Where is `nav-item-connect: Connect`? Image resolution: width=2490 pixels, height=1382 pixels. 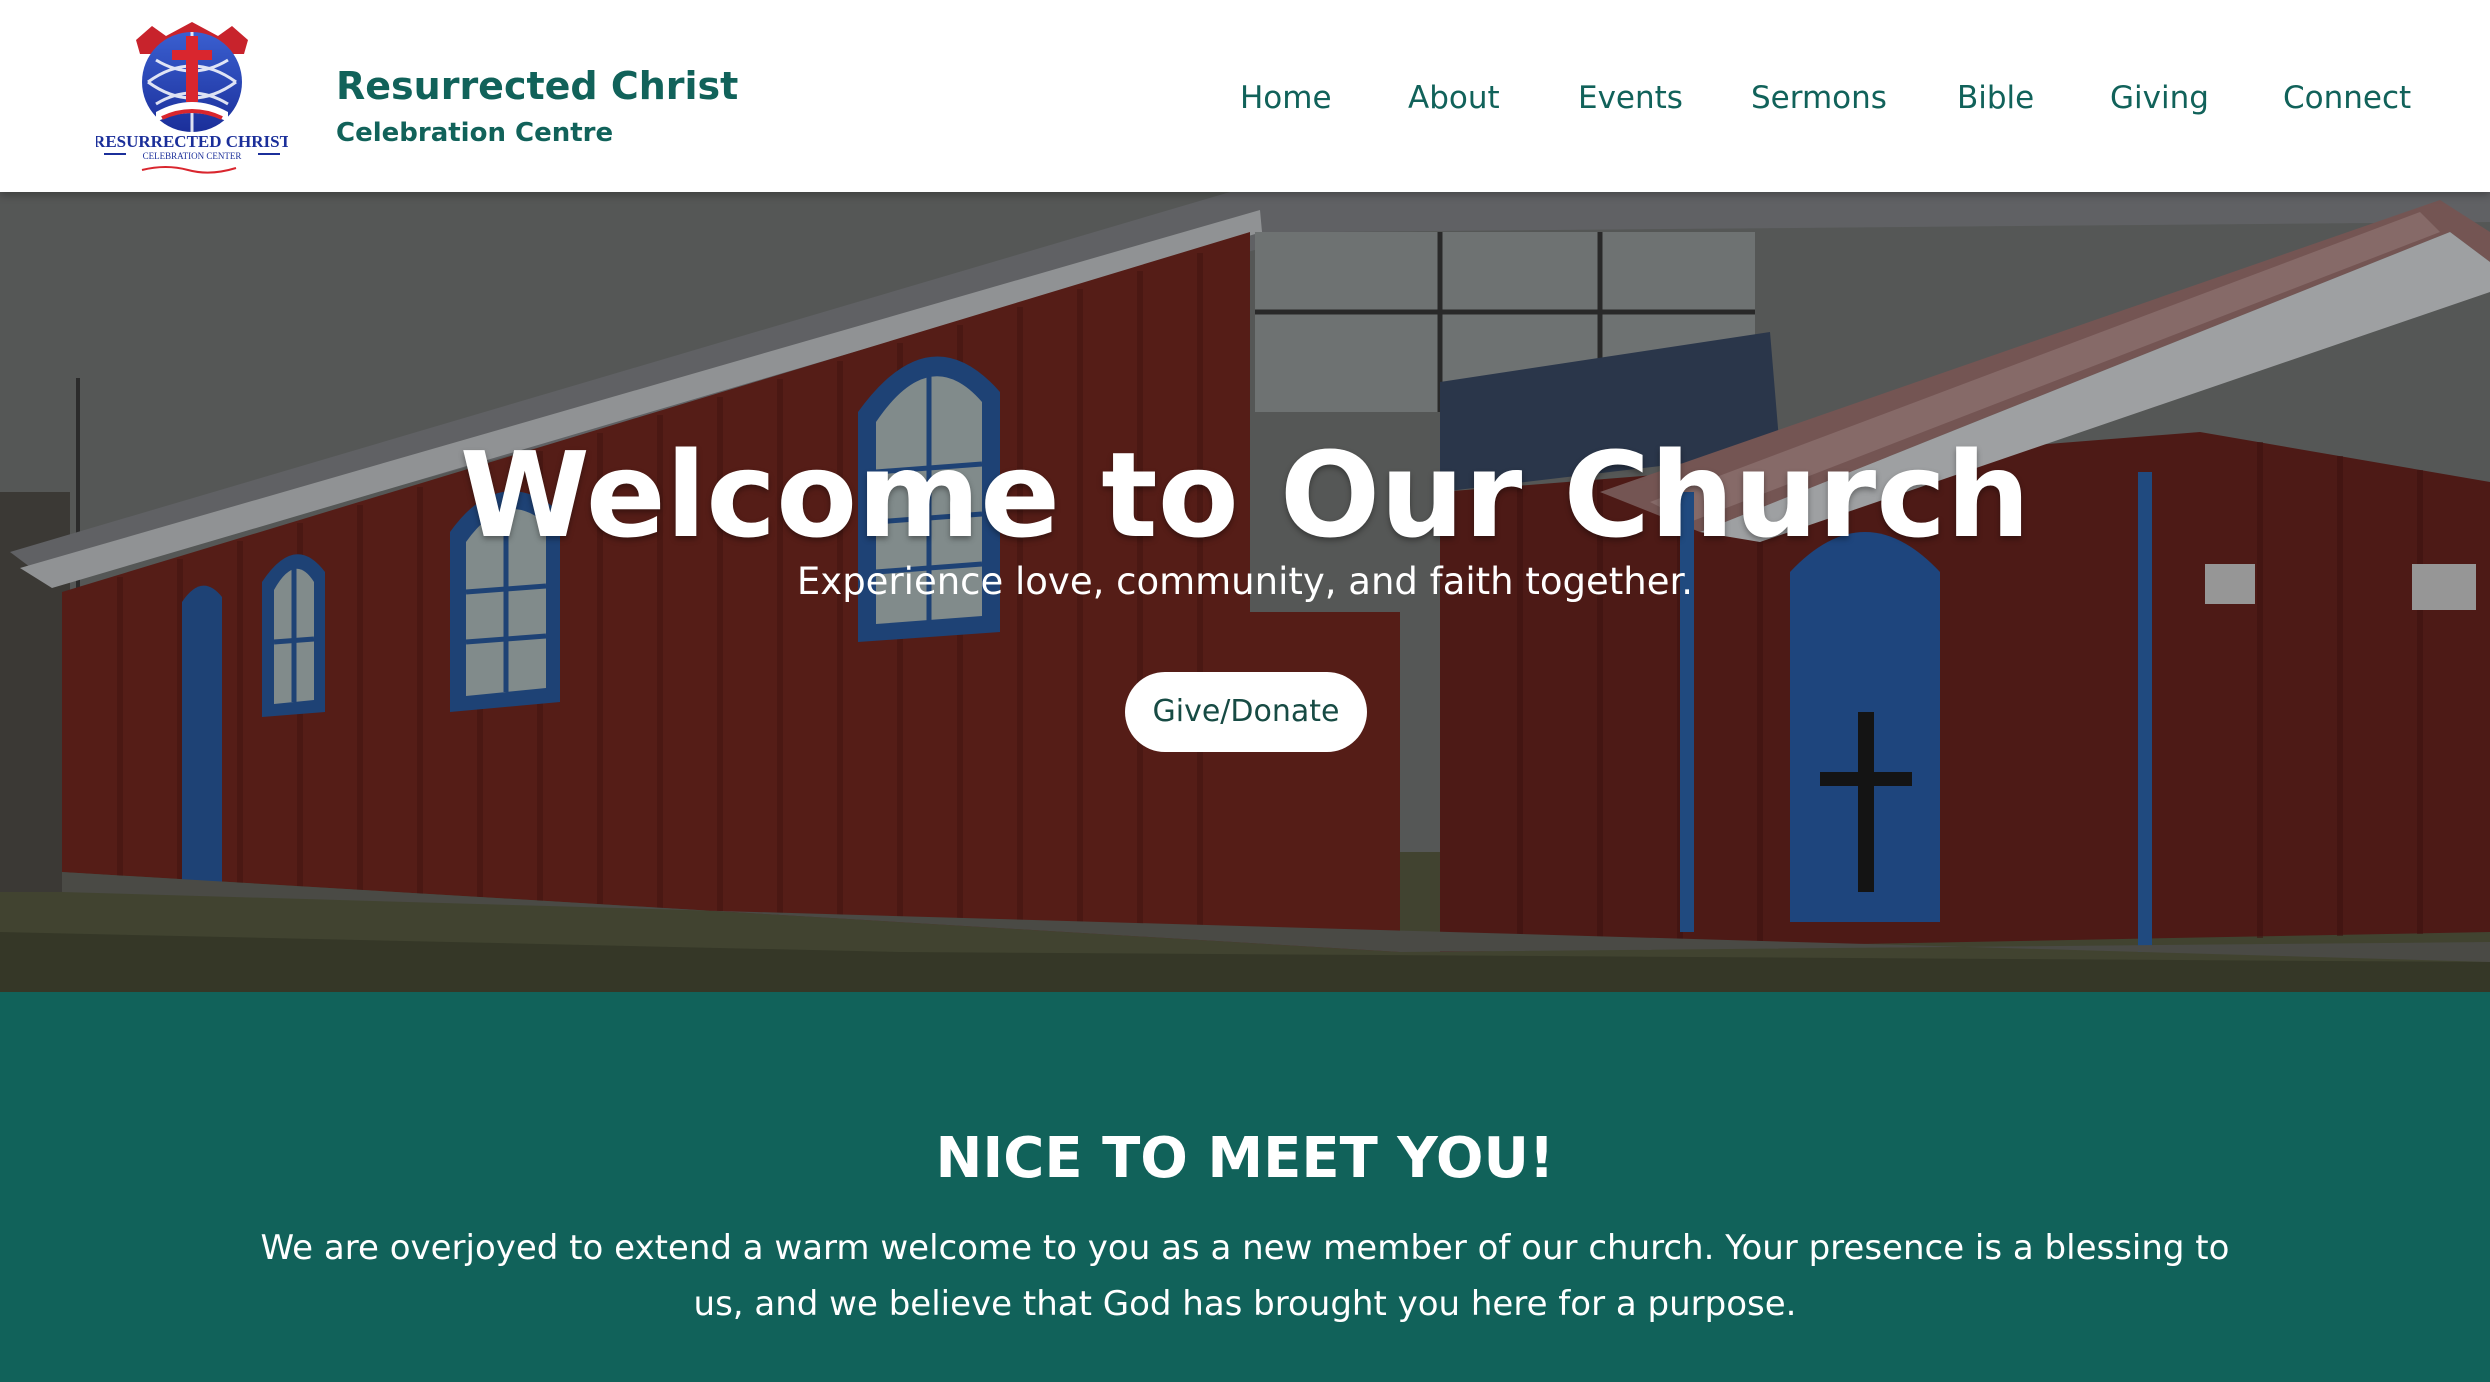
nav-item-connect: Connect is located at coordinates (2347, 98).